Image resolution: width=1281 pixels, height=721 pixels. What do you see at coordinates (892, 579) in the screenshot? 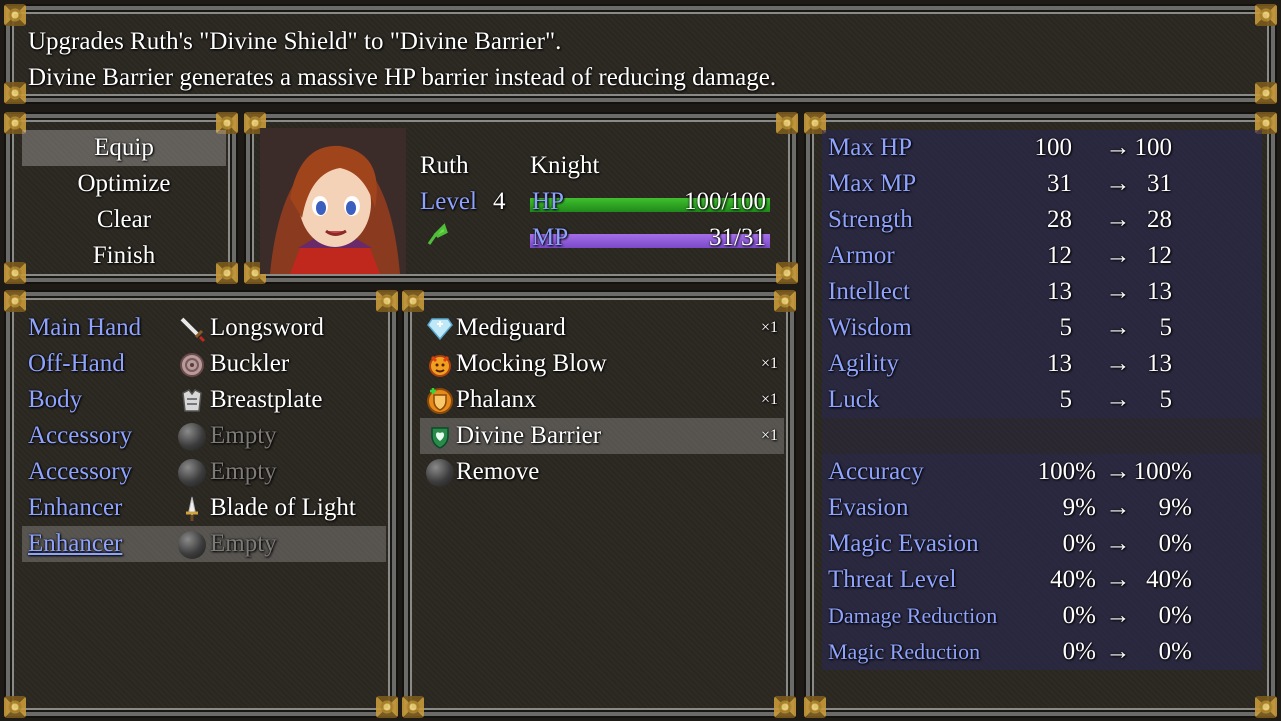
I see `param-name: Threat Level` at bounding box center [892, 579].